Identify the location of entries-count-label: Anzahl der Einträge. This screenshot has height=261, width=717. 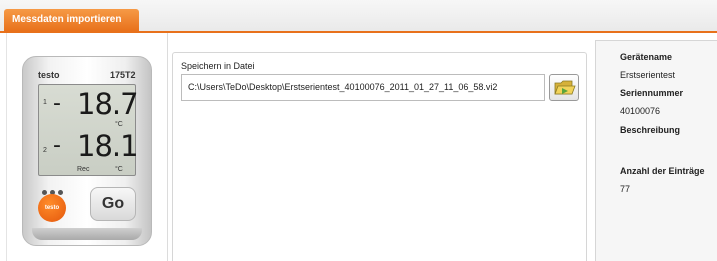
(662, 171).